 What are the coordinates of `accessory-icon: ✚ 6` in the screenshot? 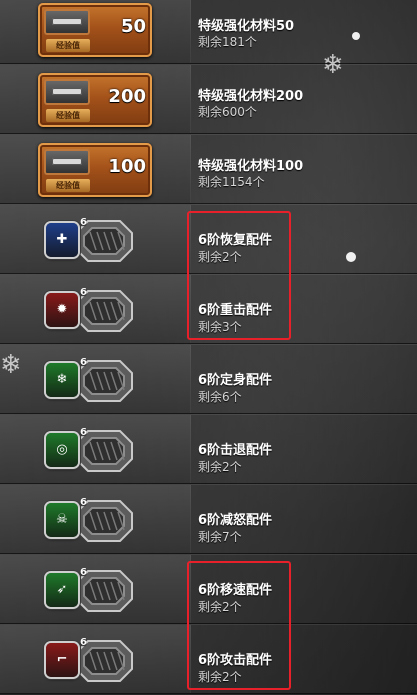 It's located at (94, 240).